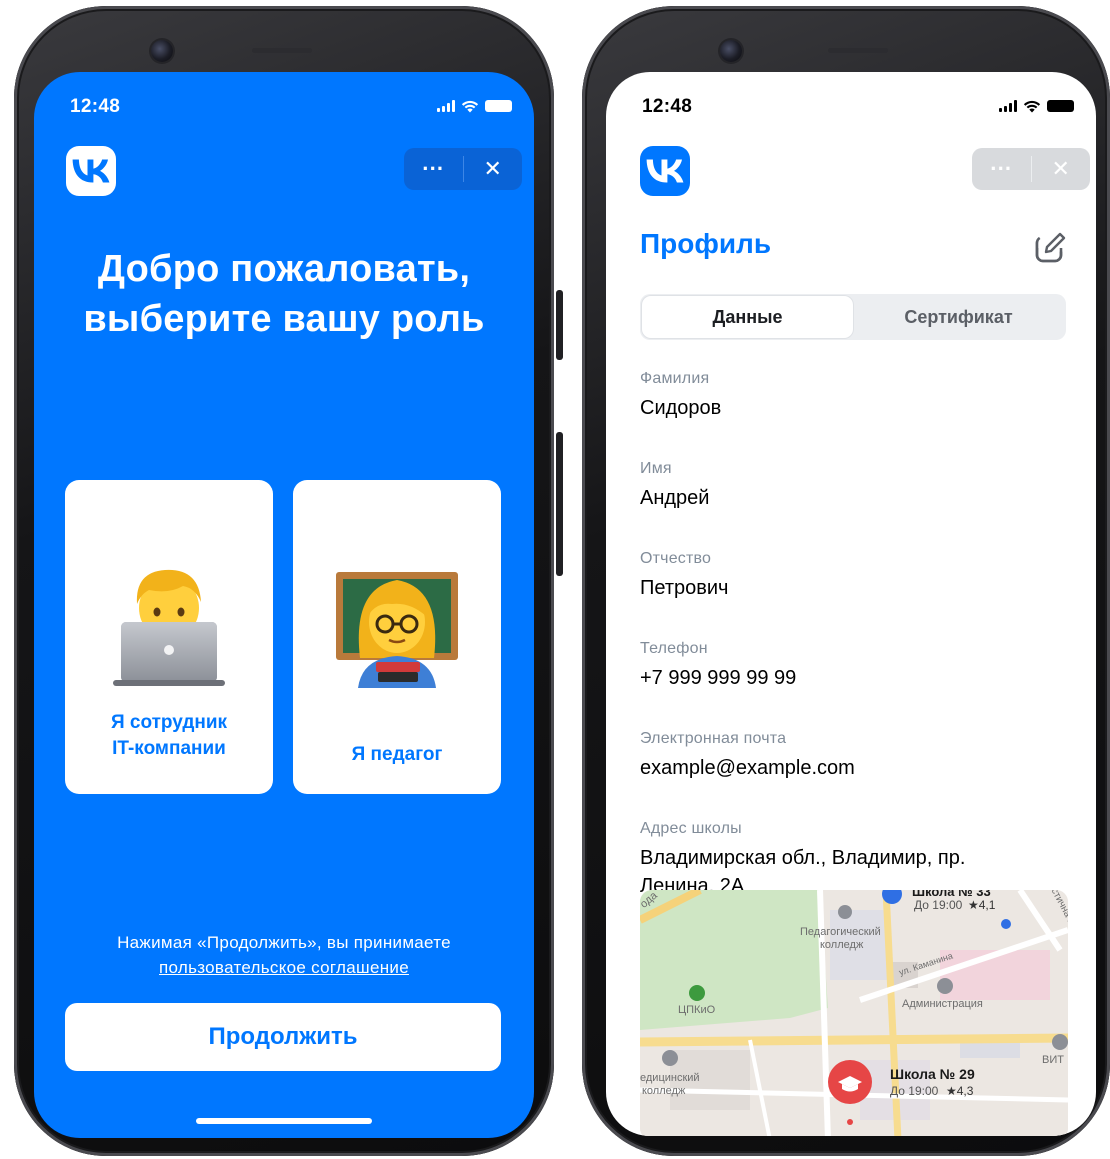 The image size is (1110, 1159). Describe the element at coordinates (853, 665) in the screenshot. I see `field-phone: Телефон +7 999 999 99 99` at that location.